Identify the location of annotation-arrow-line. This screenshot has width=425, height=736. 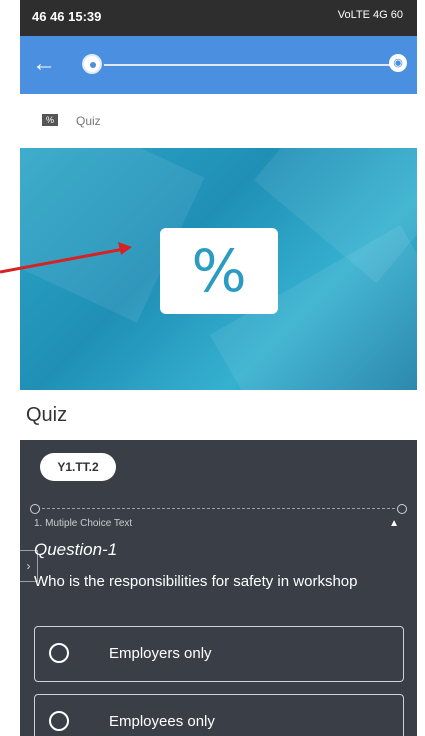
(62, 260).